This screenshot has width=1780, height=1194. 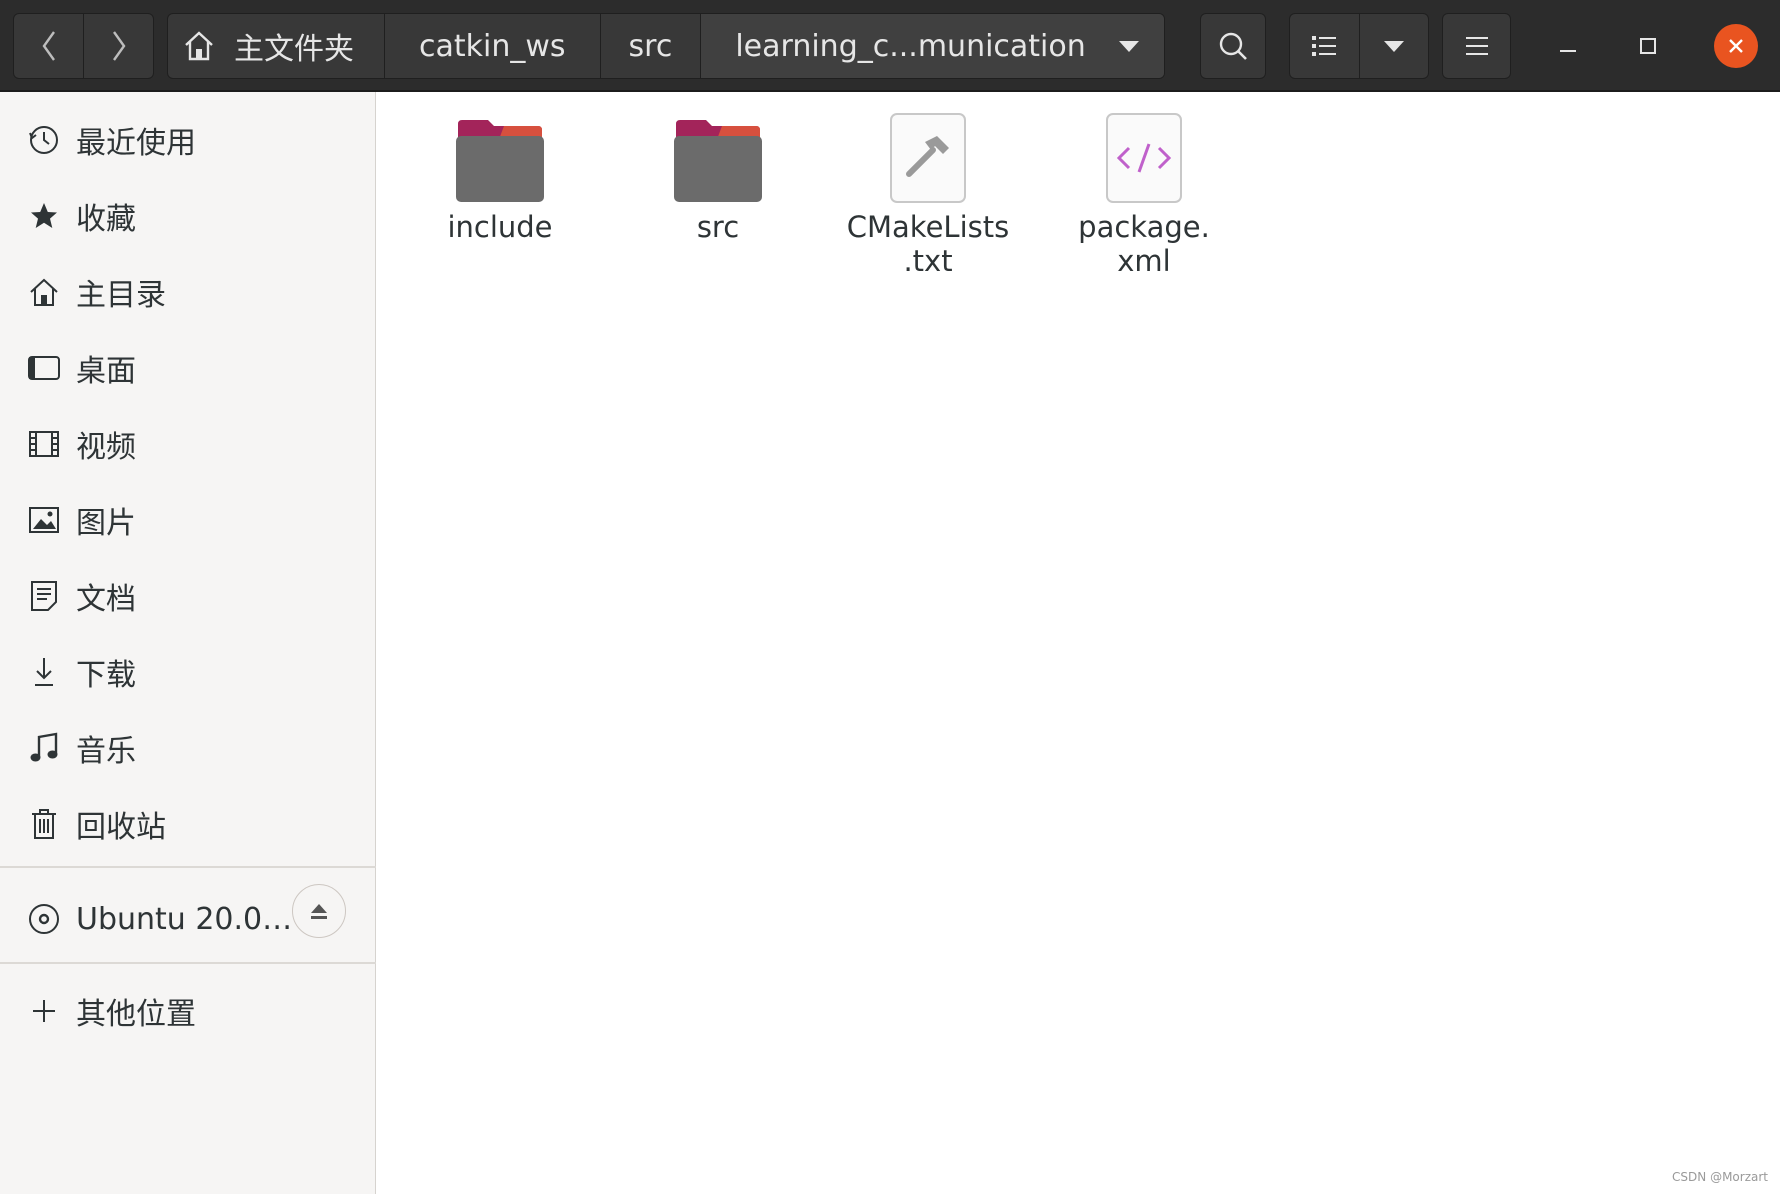 What do you see at coordinates (106, 447) in the screenshot?
I see `sidebar-item-label: 视频` at bounding box center [106, 447].